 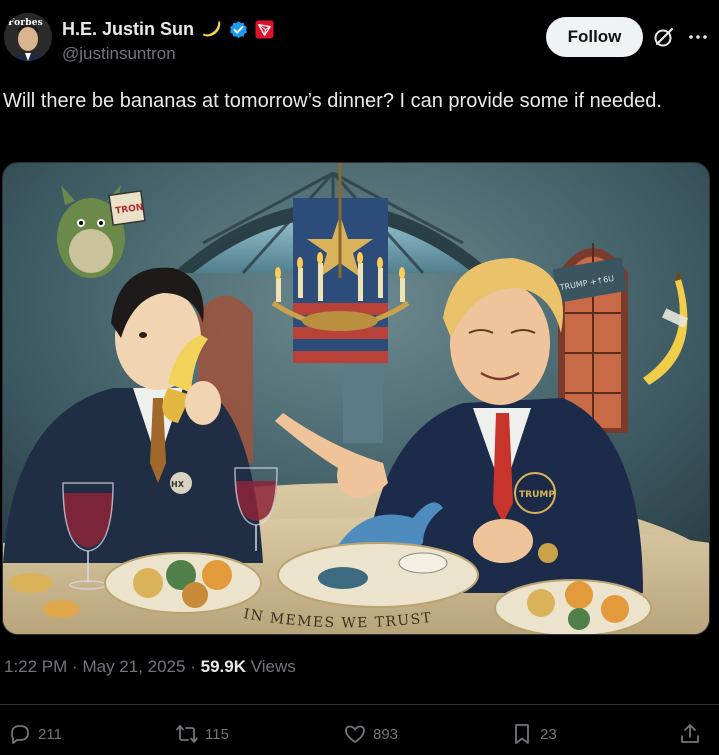 I want to click on like-button: 893, so click(x=370, y=734).